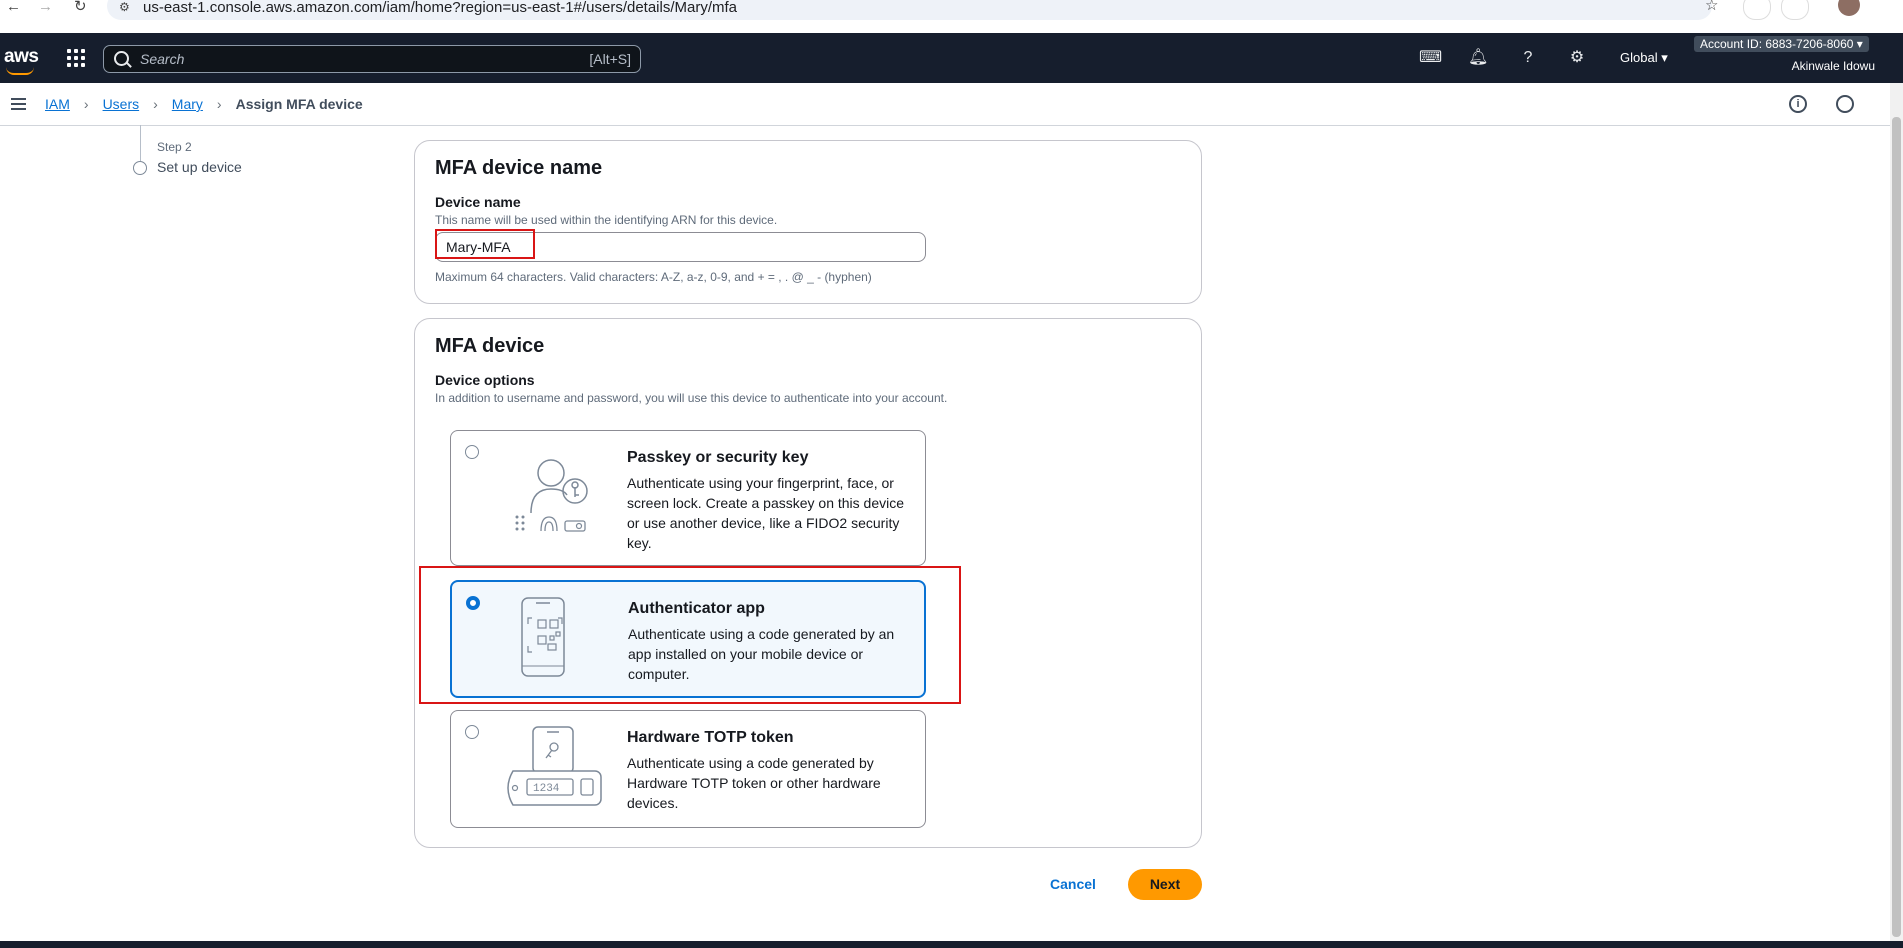  I want to click on breadcrumb-current: Assign MFA device, so click(299, 104).